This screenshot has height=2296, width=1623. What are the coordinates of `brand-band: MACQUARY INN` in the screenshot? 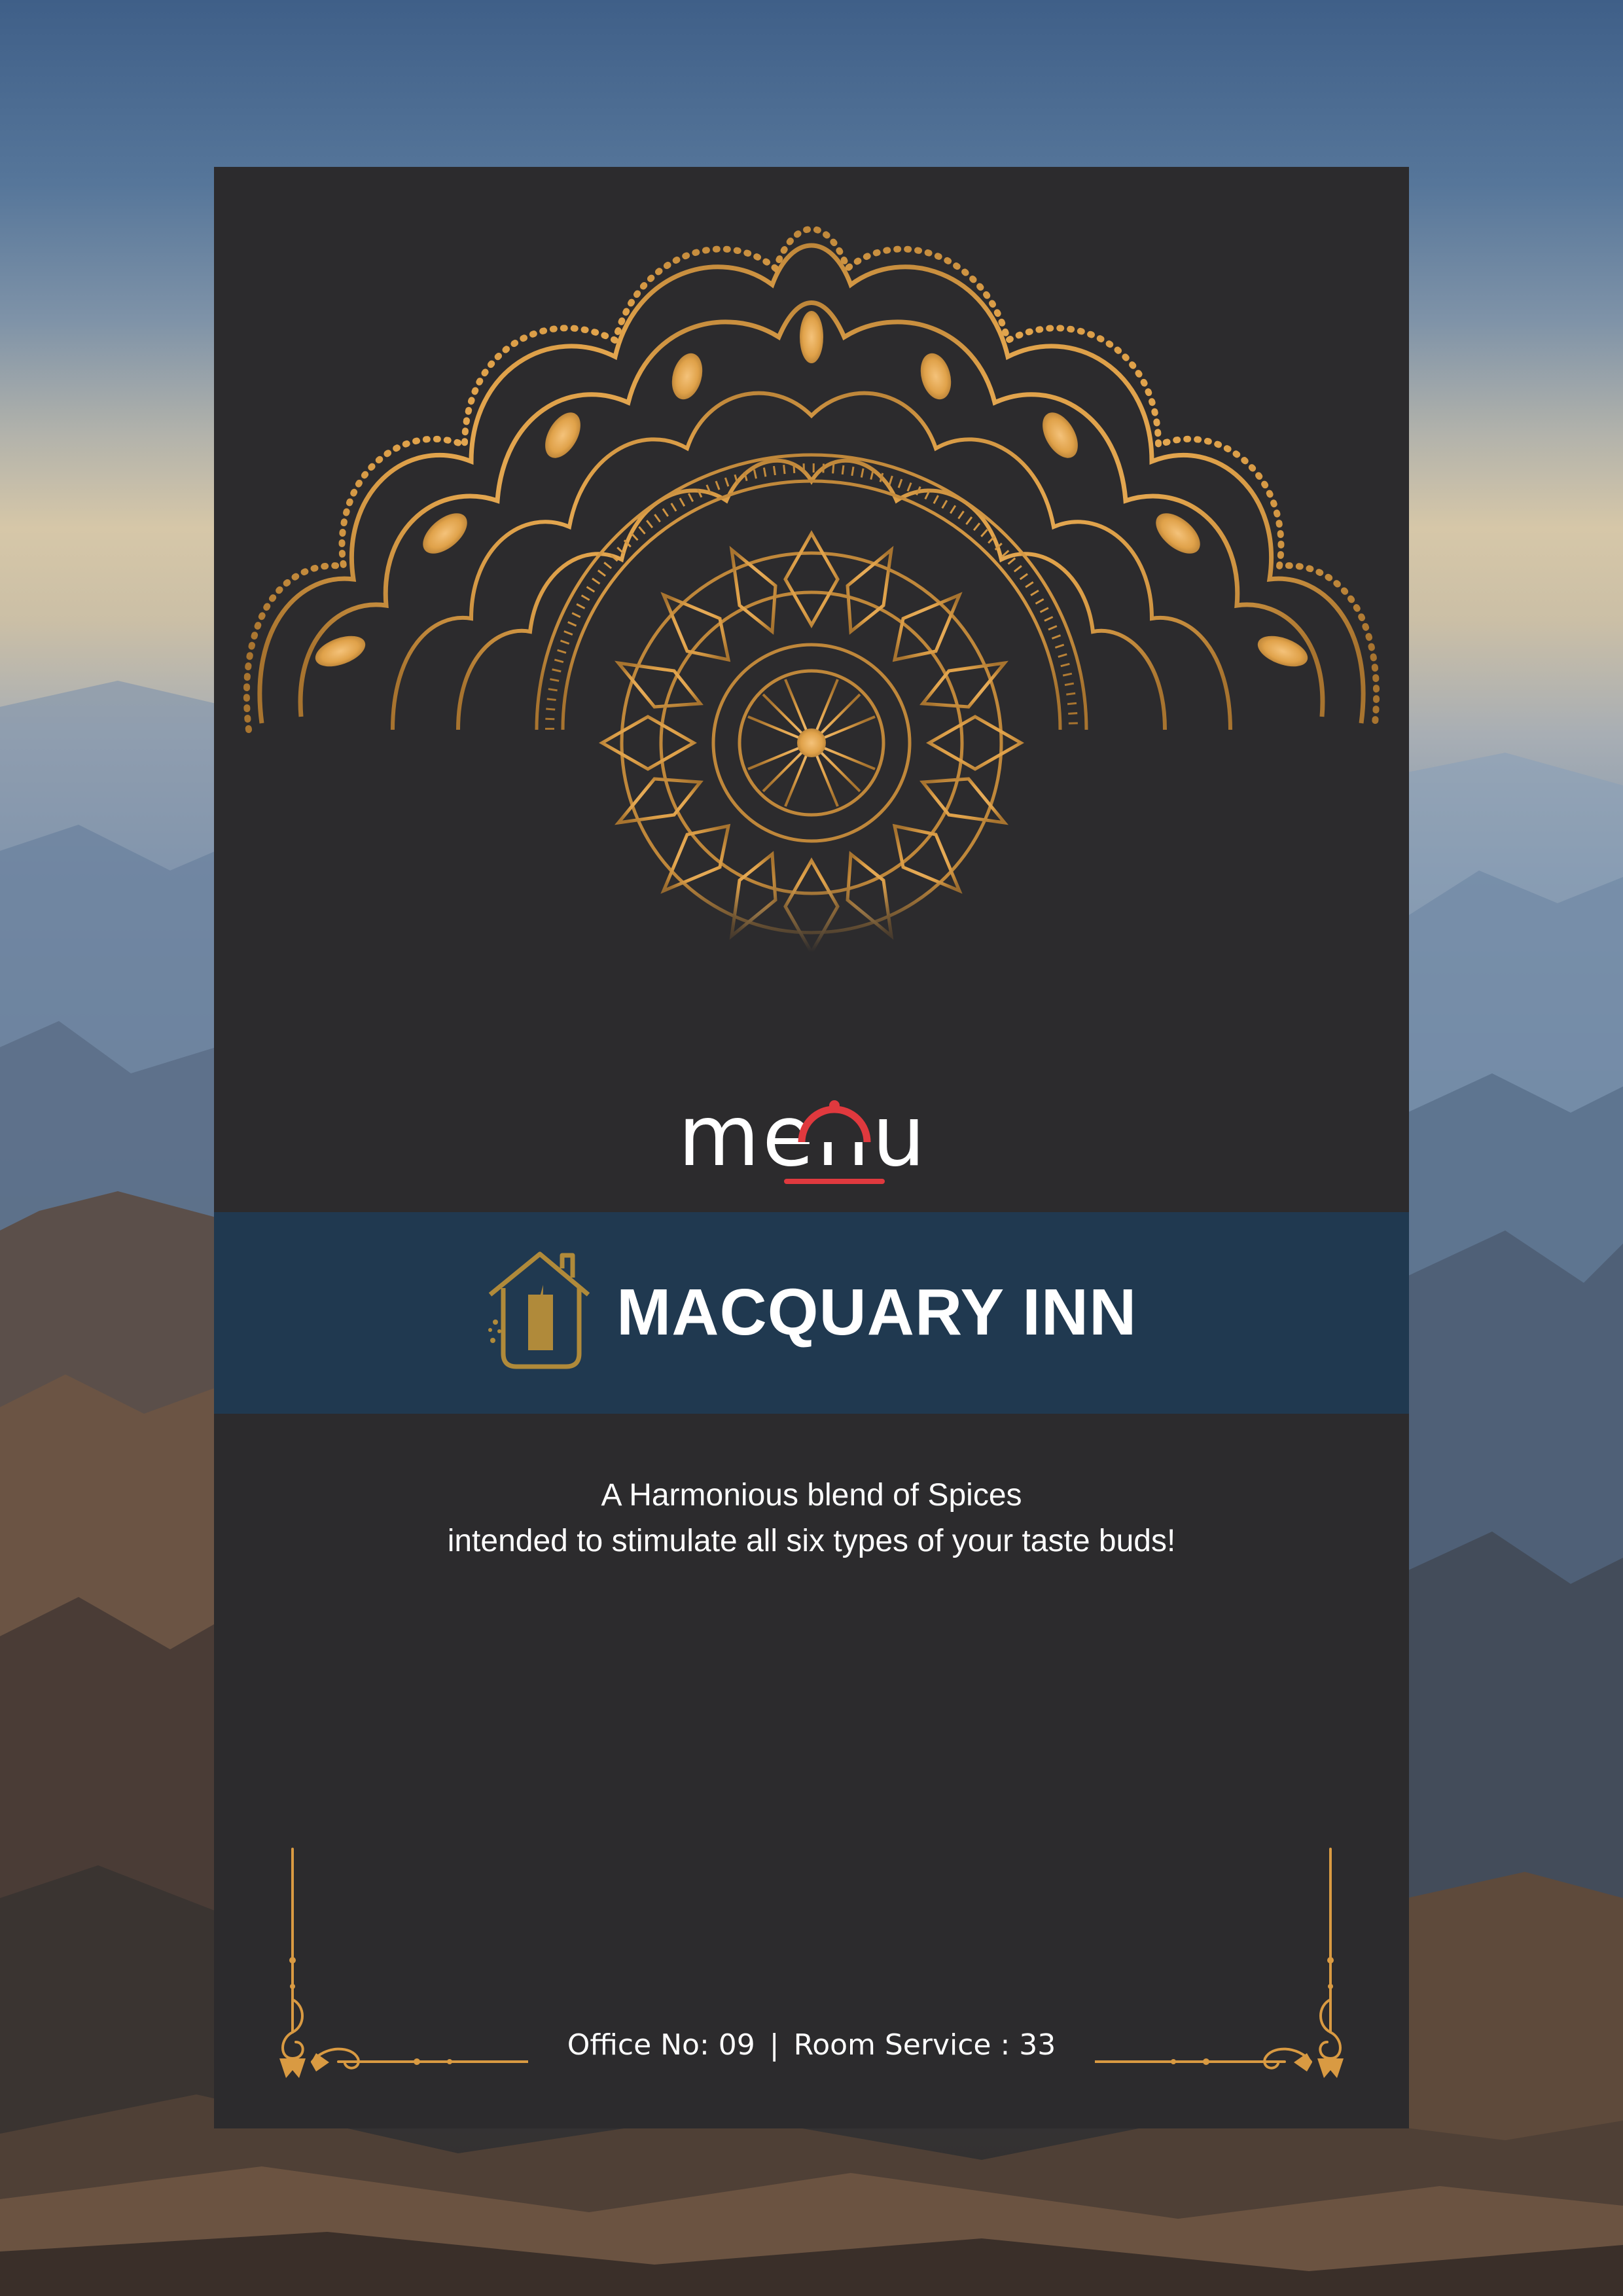 It's located at (811, 1313).